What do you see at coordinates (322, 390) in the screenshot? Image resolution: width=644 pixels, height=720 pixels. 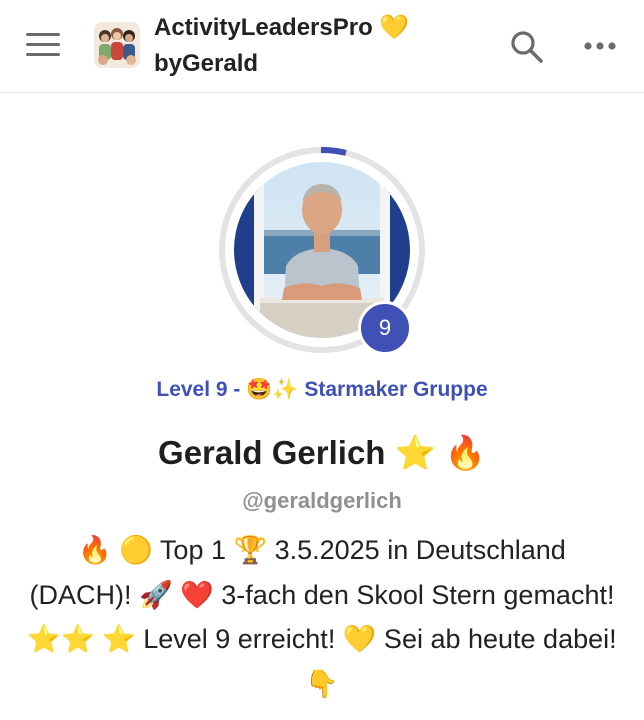 I see `level-label: Level 9 - 🤩✨ Starmaker Gruppe` at bounding box center [322, 390].